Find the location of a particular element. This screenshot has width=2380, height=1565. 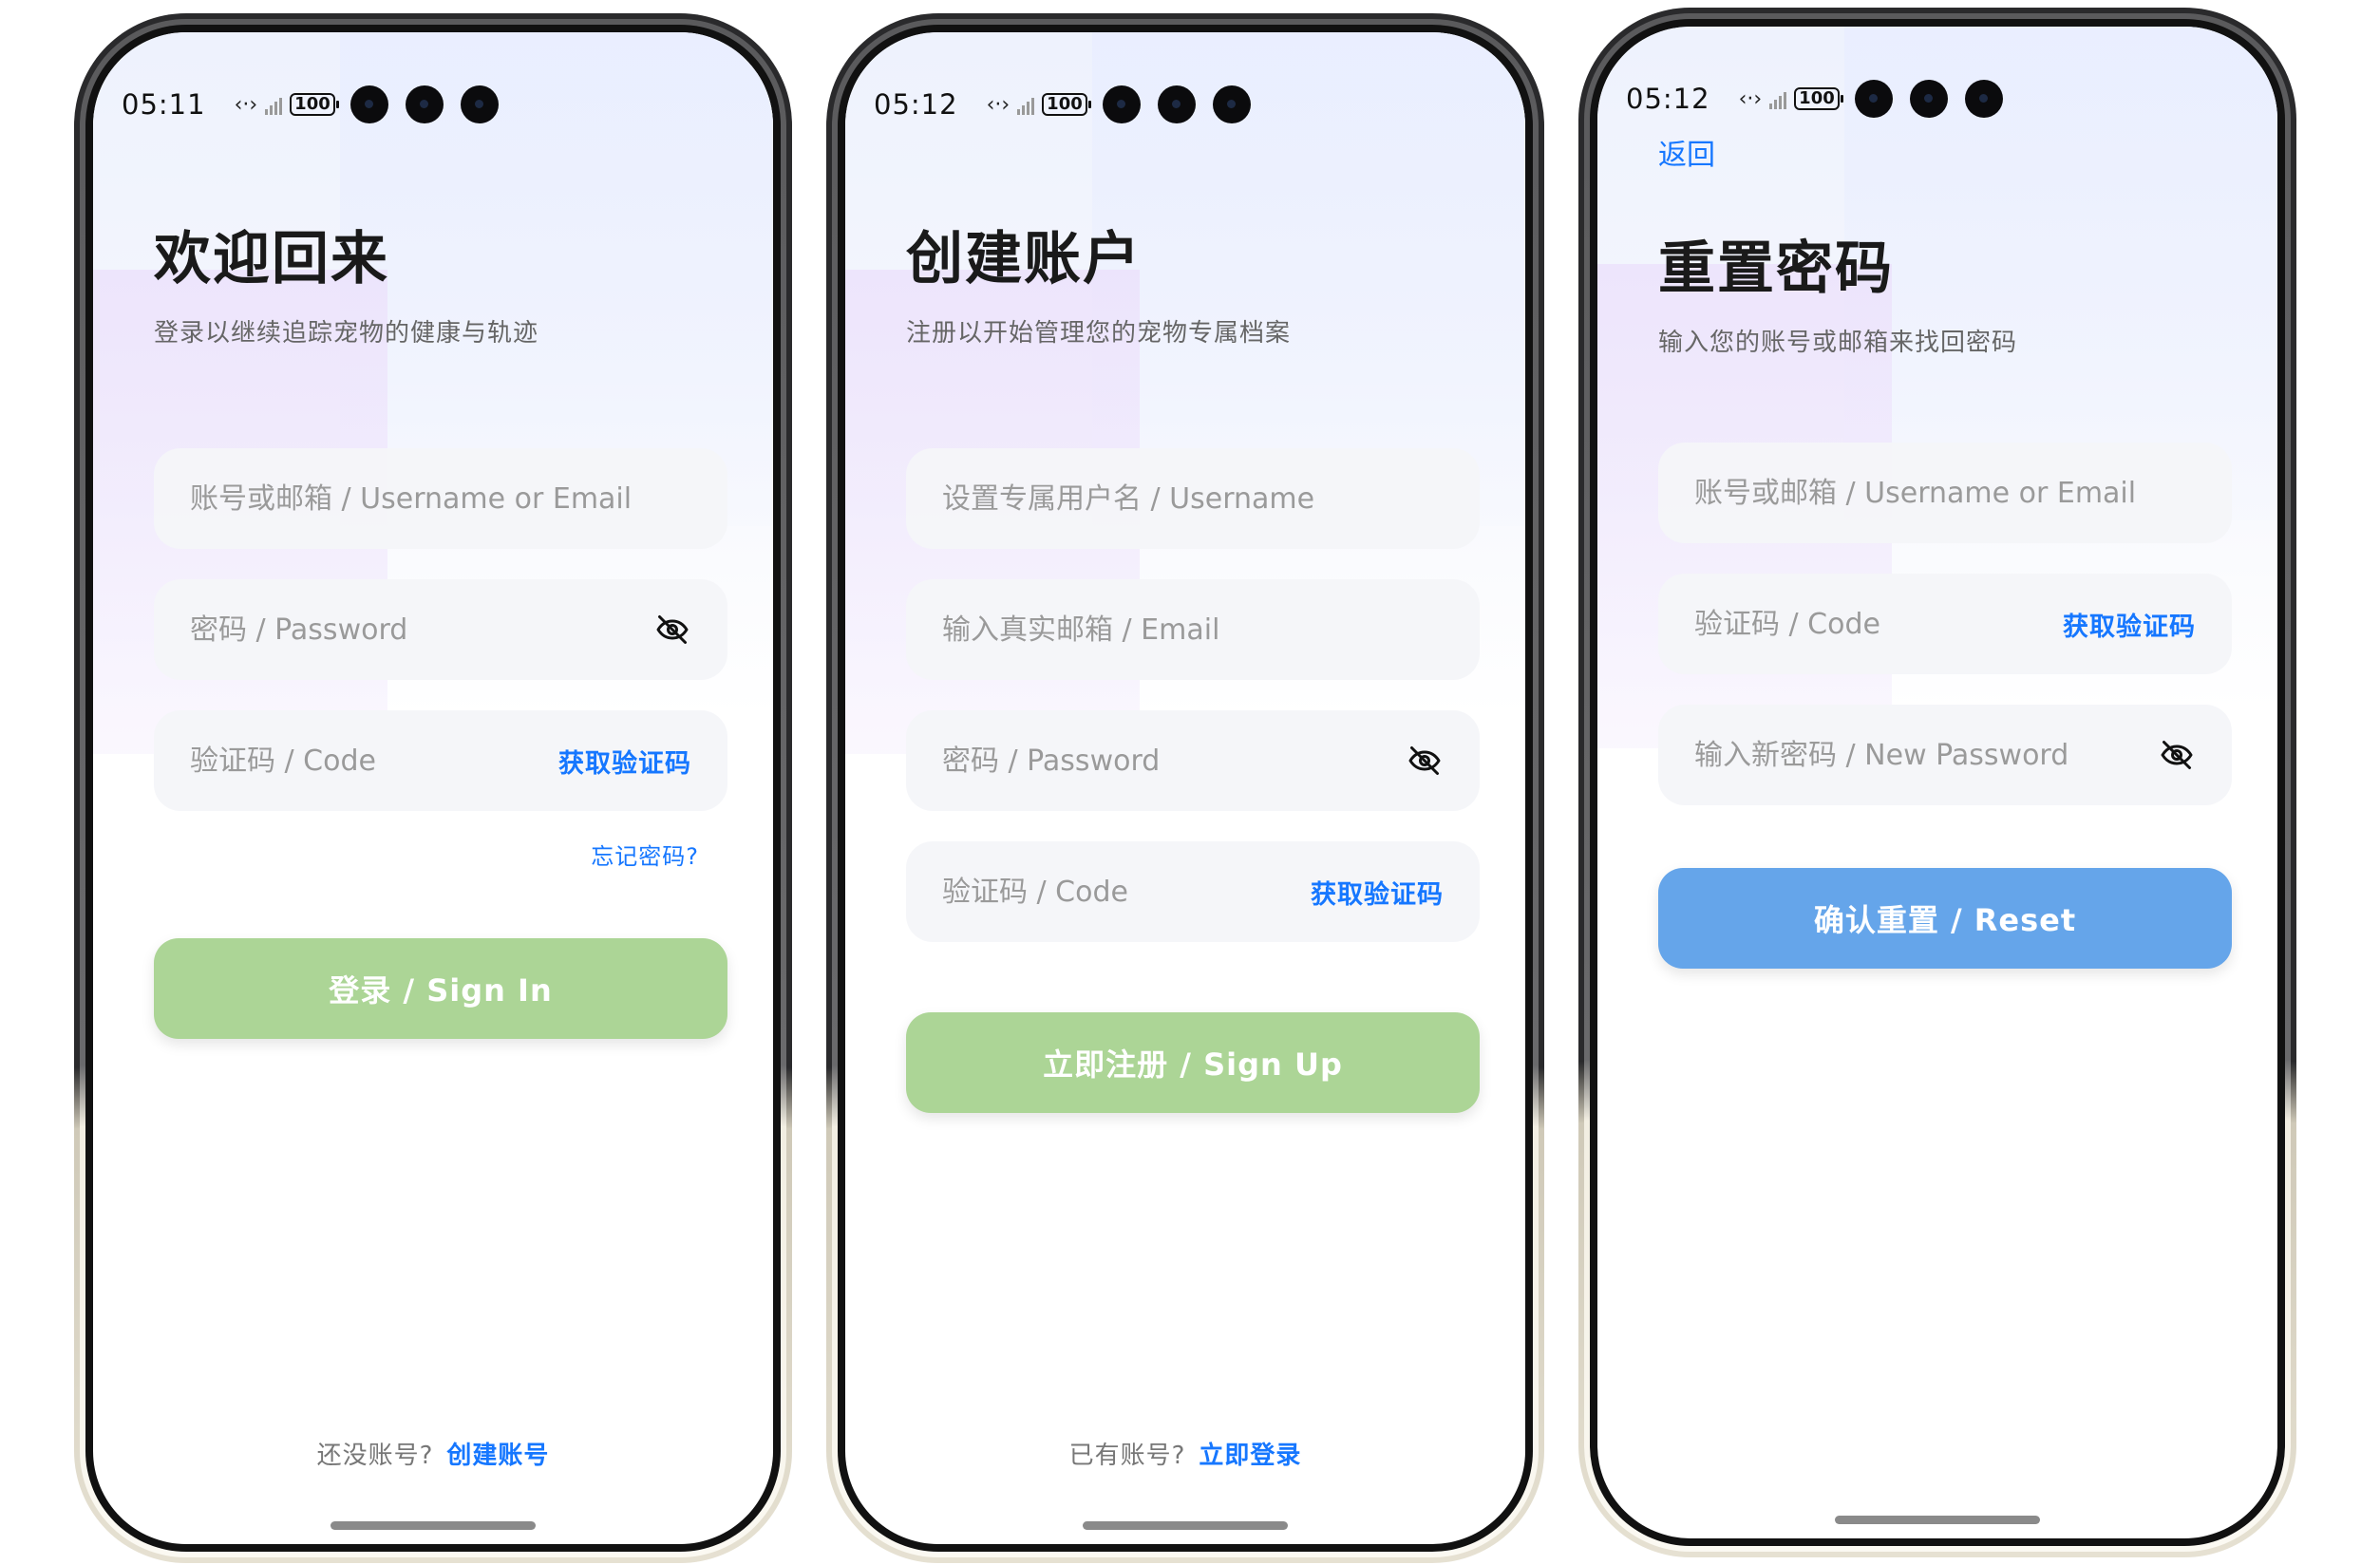

email-field is located at coordinates (1193, 629).